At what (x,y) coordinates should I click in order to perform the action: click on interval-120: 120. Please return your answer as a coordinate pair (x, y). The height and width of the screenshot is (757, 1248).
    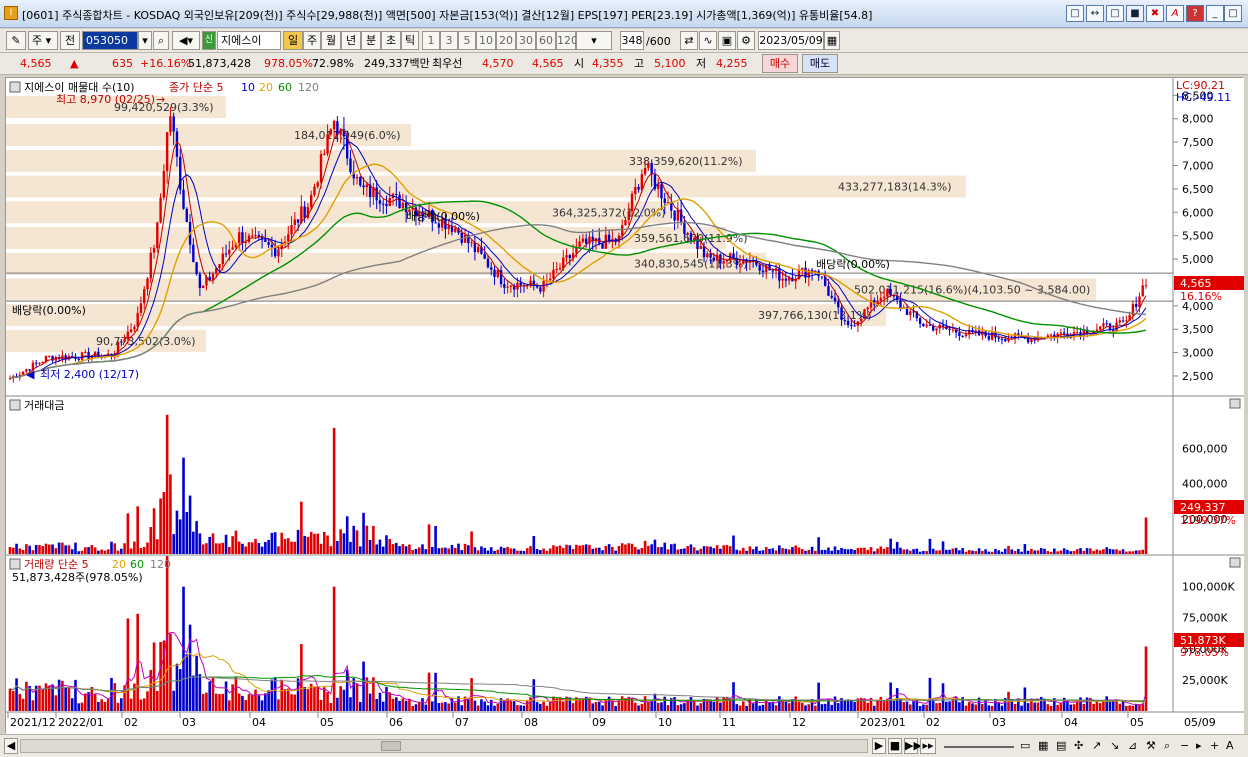
    Looking at the image, I should click on (567, 40).